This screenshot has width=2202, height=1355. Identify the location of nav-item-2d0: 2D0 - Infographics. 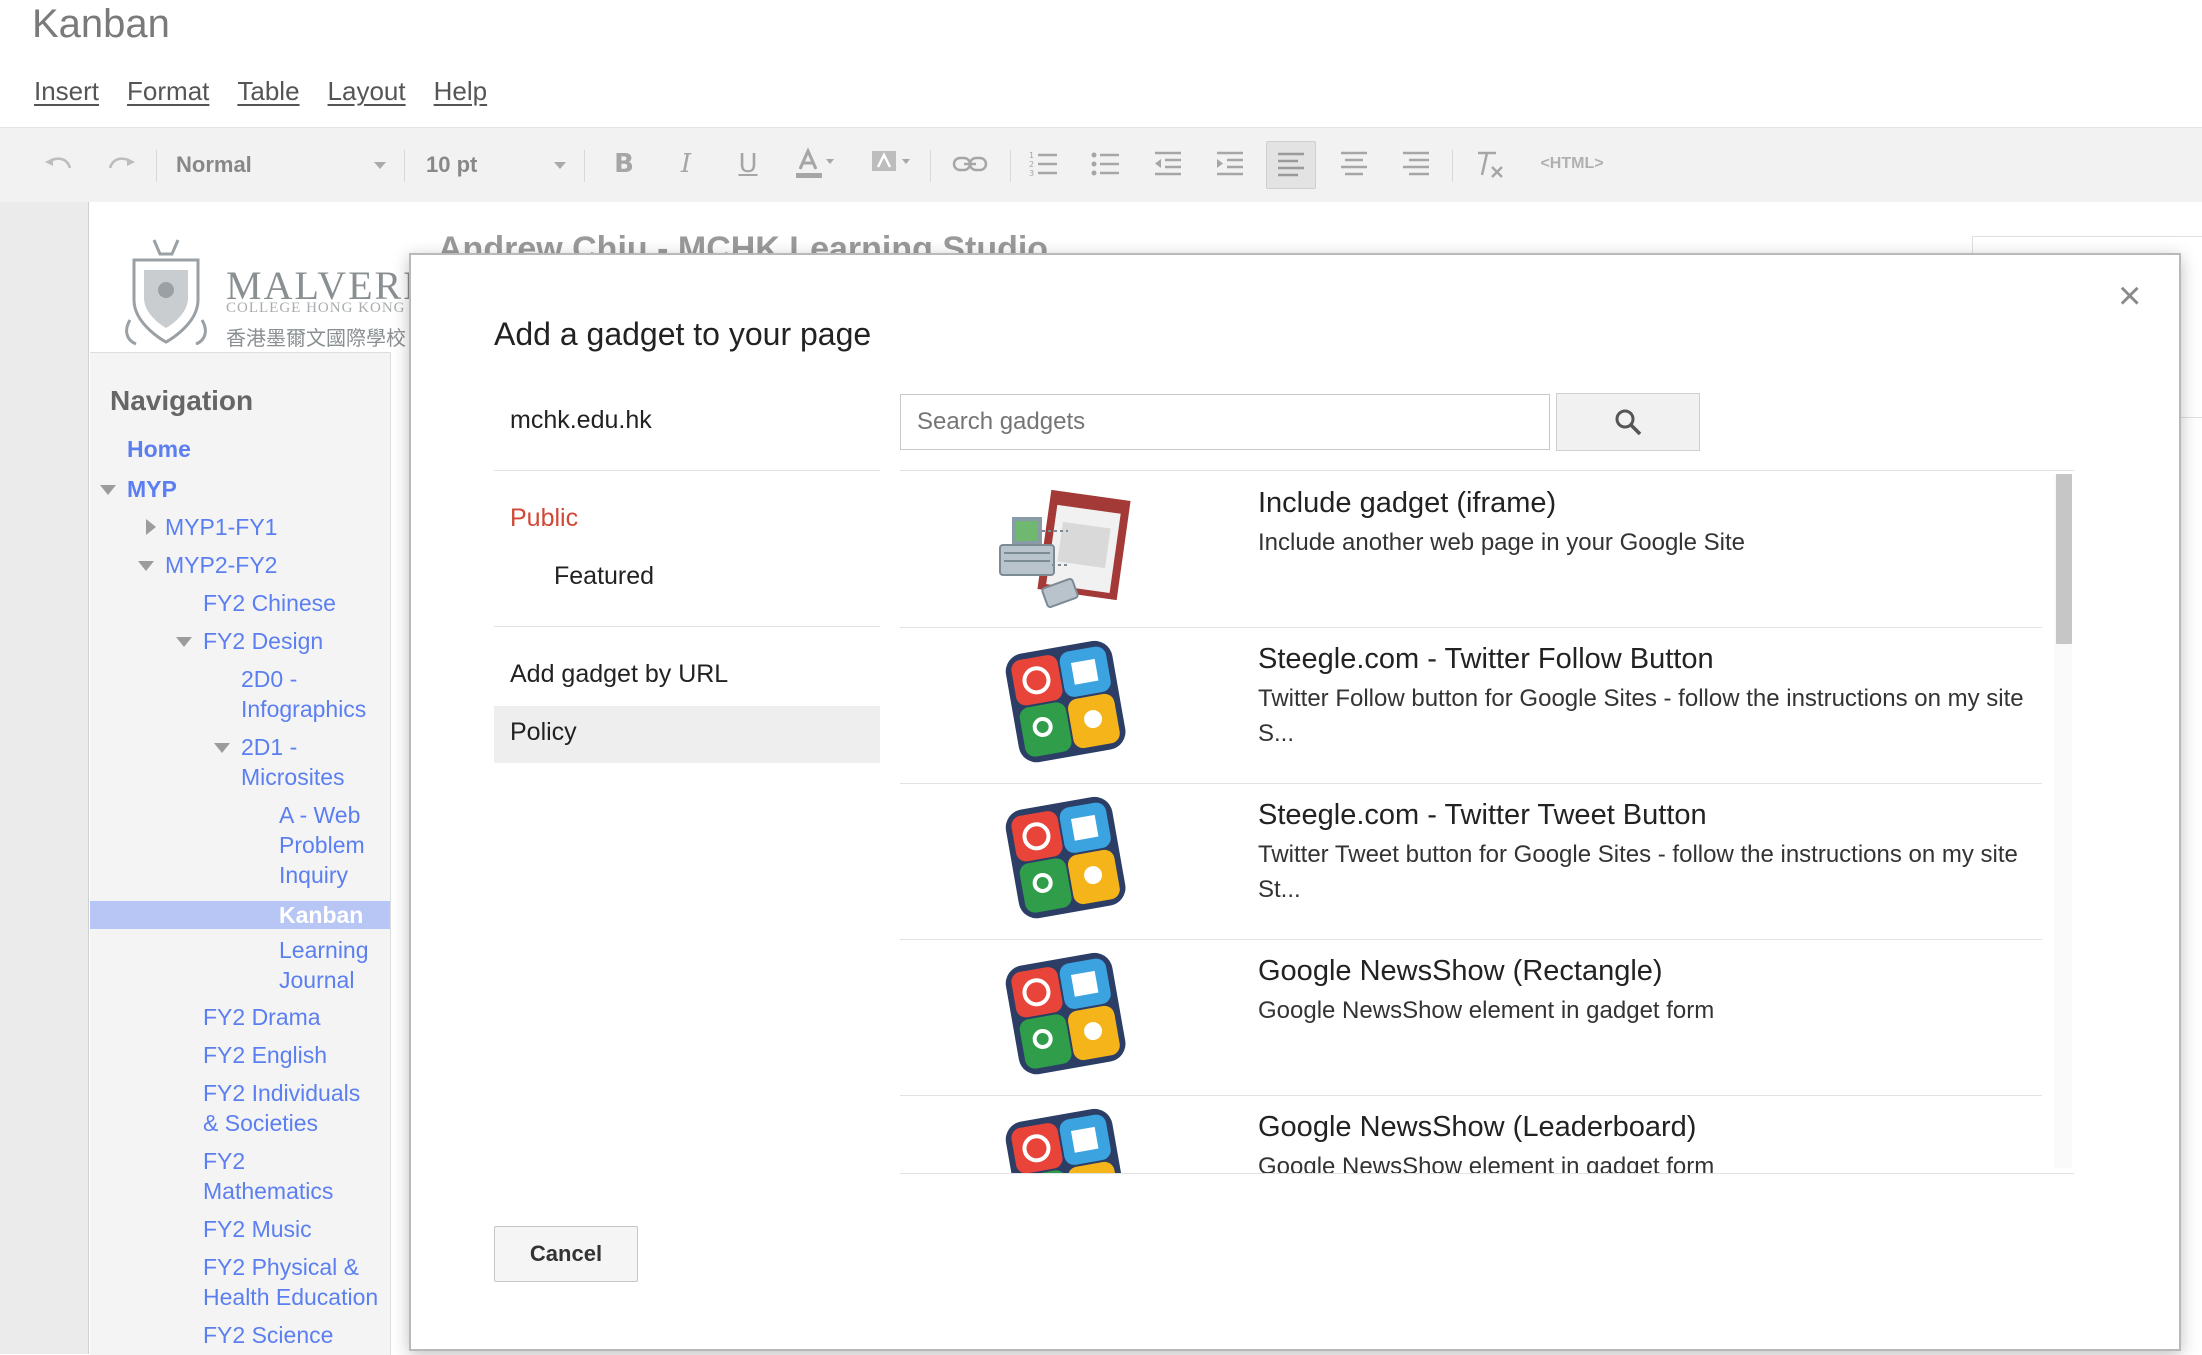
(303, 694).